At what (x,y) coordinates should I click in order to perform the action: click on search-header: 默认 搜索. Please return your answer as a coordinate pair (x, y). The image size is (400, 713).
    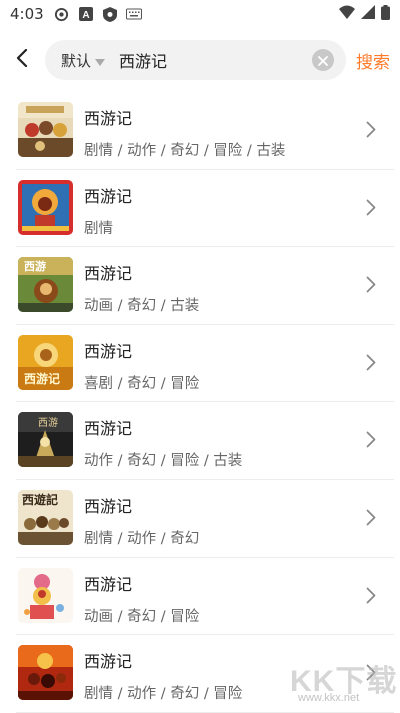
    Looking at the image, I should click on (200, 60).